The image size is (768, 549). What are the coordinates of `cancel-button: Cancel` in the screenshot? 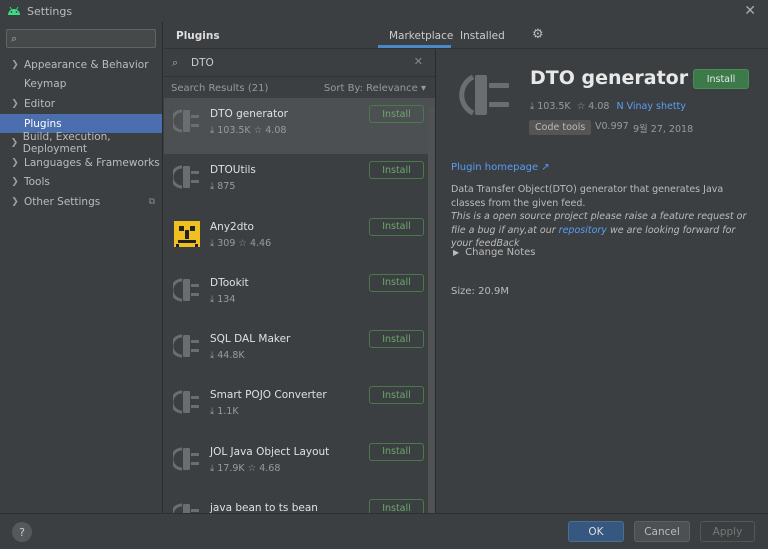 It's located at (662, 531).